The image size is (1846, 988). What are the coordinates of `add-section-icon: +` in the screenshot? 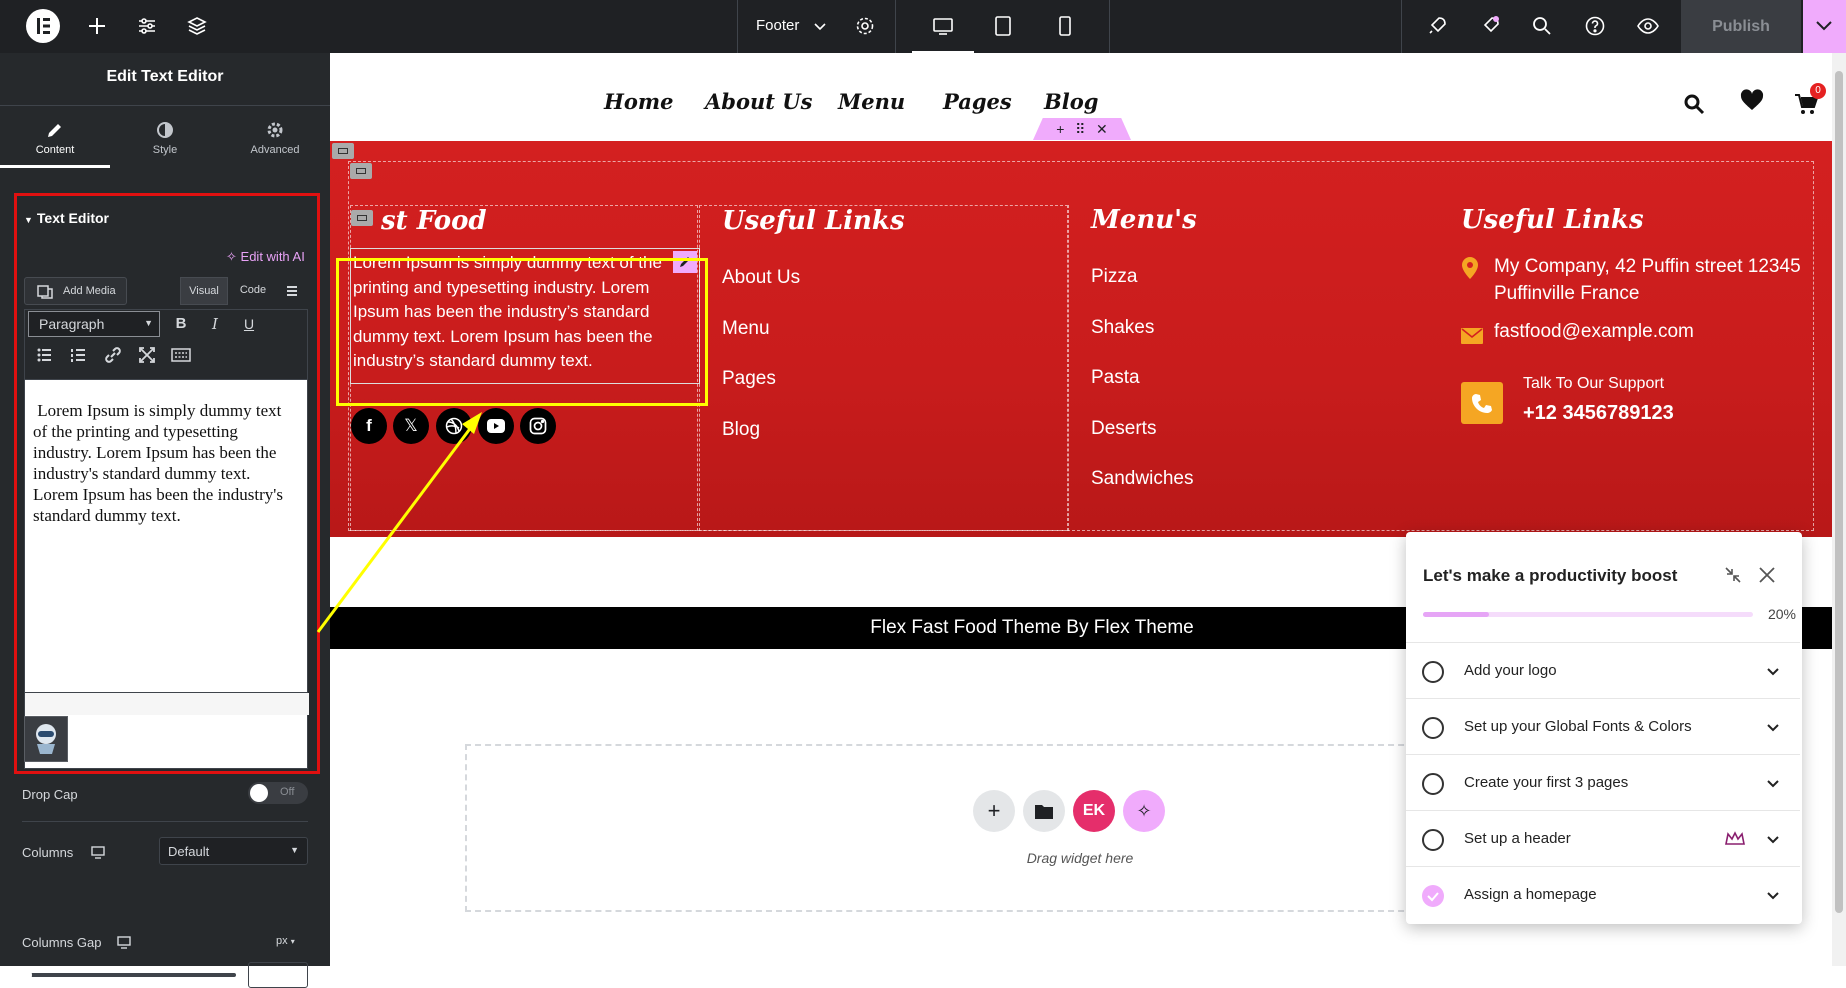 It's located at (1060, 129).